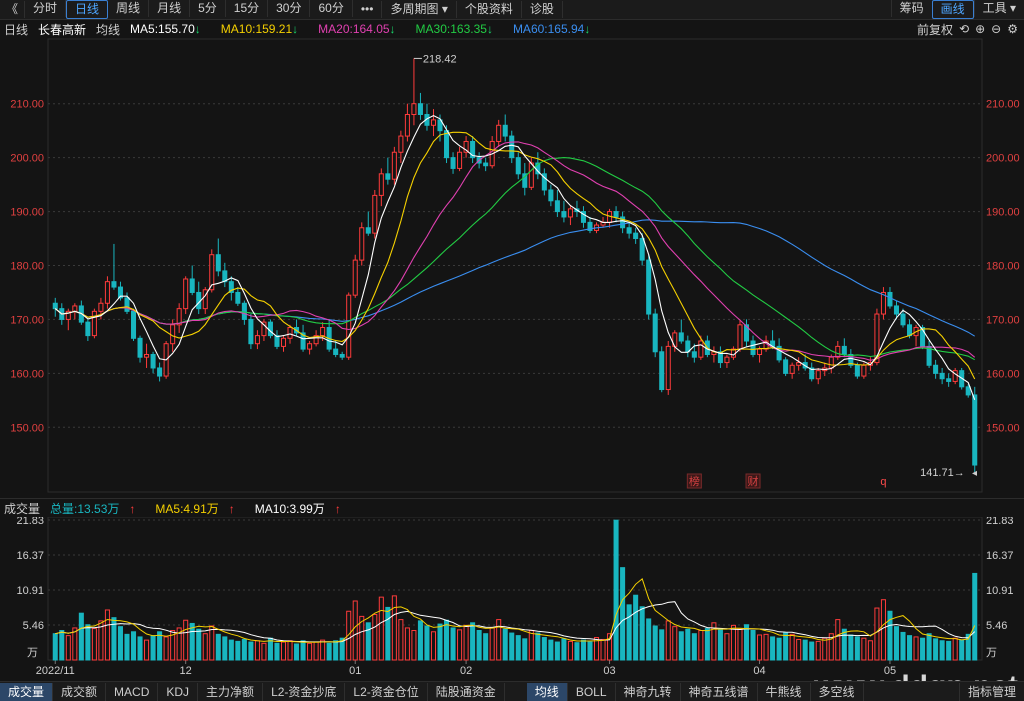 The width and height of the screenshot is (1024, 701). I want to click on bottom-tab-1: 成交额, so click(80, 691).